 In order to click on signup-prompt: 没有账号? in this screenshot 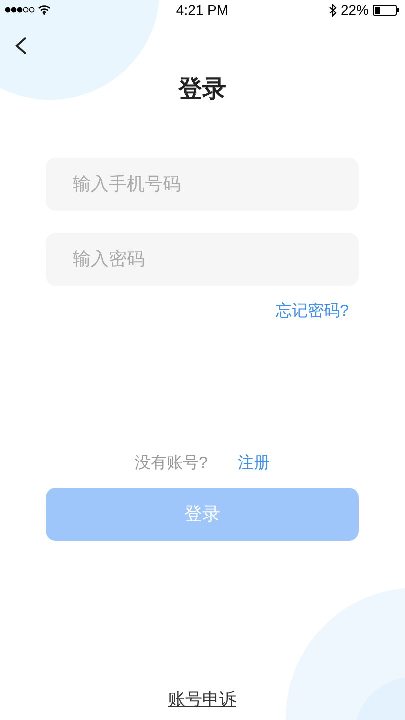, I will do `click(171, 464)`.